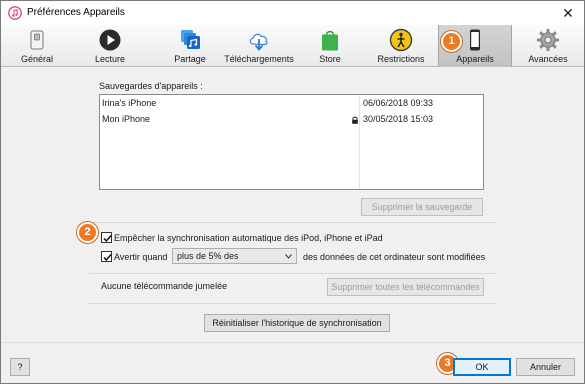  What do you see at coordinates (330, 40) in the screenshot?
I see `store-bag-icon` at bounding box center [330, 40].